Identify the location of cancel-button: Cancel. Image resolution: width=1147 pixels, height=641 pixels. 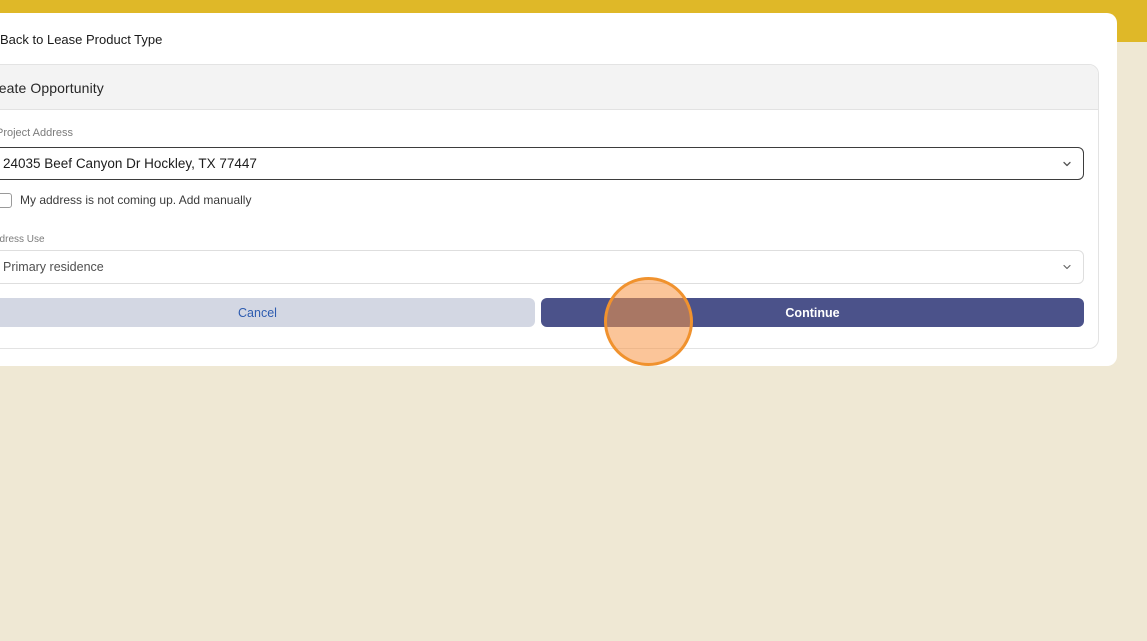
(267, 312).